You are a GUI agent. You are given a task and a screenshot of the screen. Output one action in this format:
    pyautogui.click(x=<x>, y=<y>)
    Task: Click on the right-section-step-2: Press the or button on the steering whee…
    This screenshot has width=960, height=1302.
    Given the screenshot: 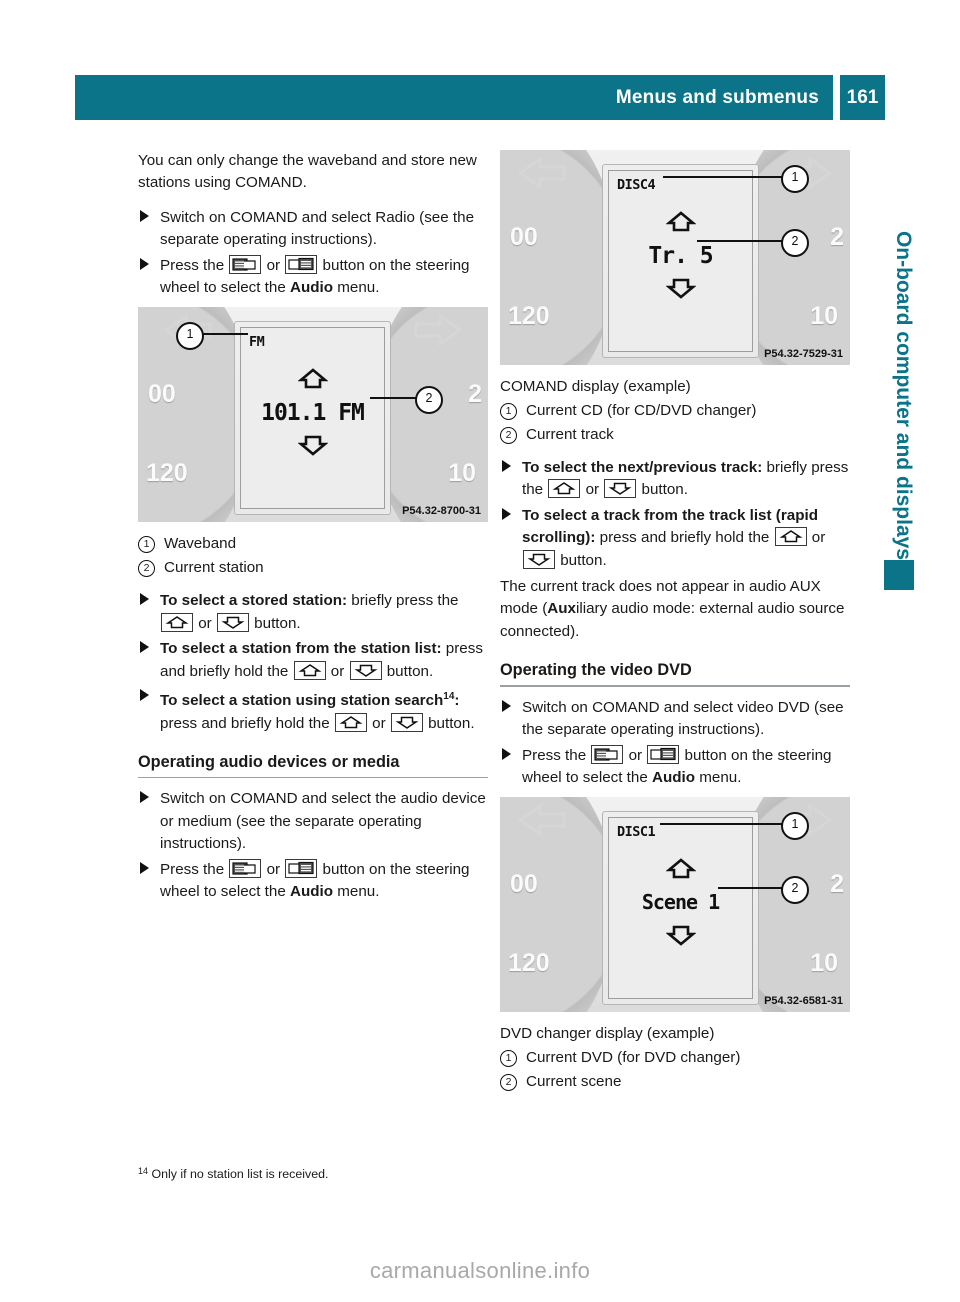 What is the action you would take?
    pyautogui.click(x=675, y=767)
    